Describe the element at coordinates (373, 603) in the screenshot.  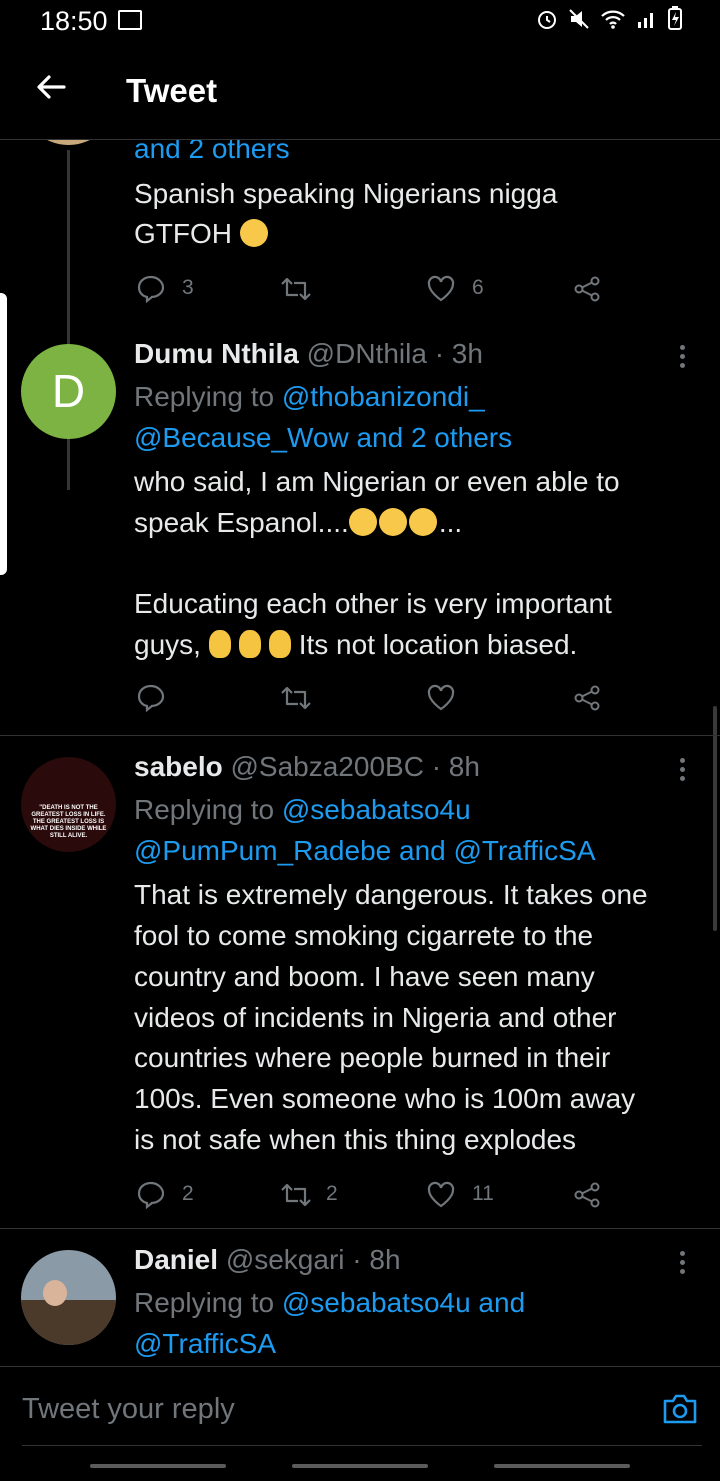
I see `tweet-text-line: Educating each other is very important` at that location.